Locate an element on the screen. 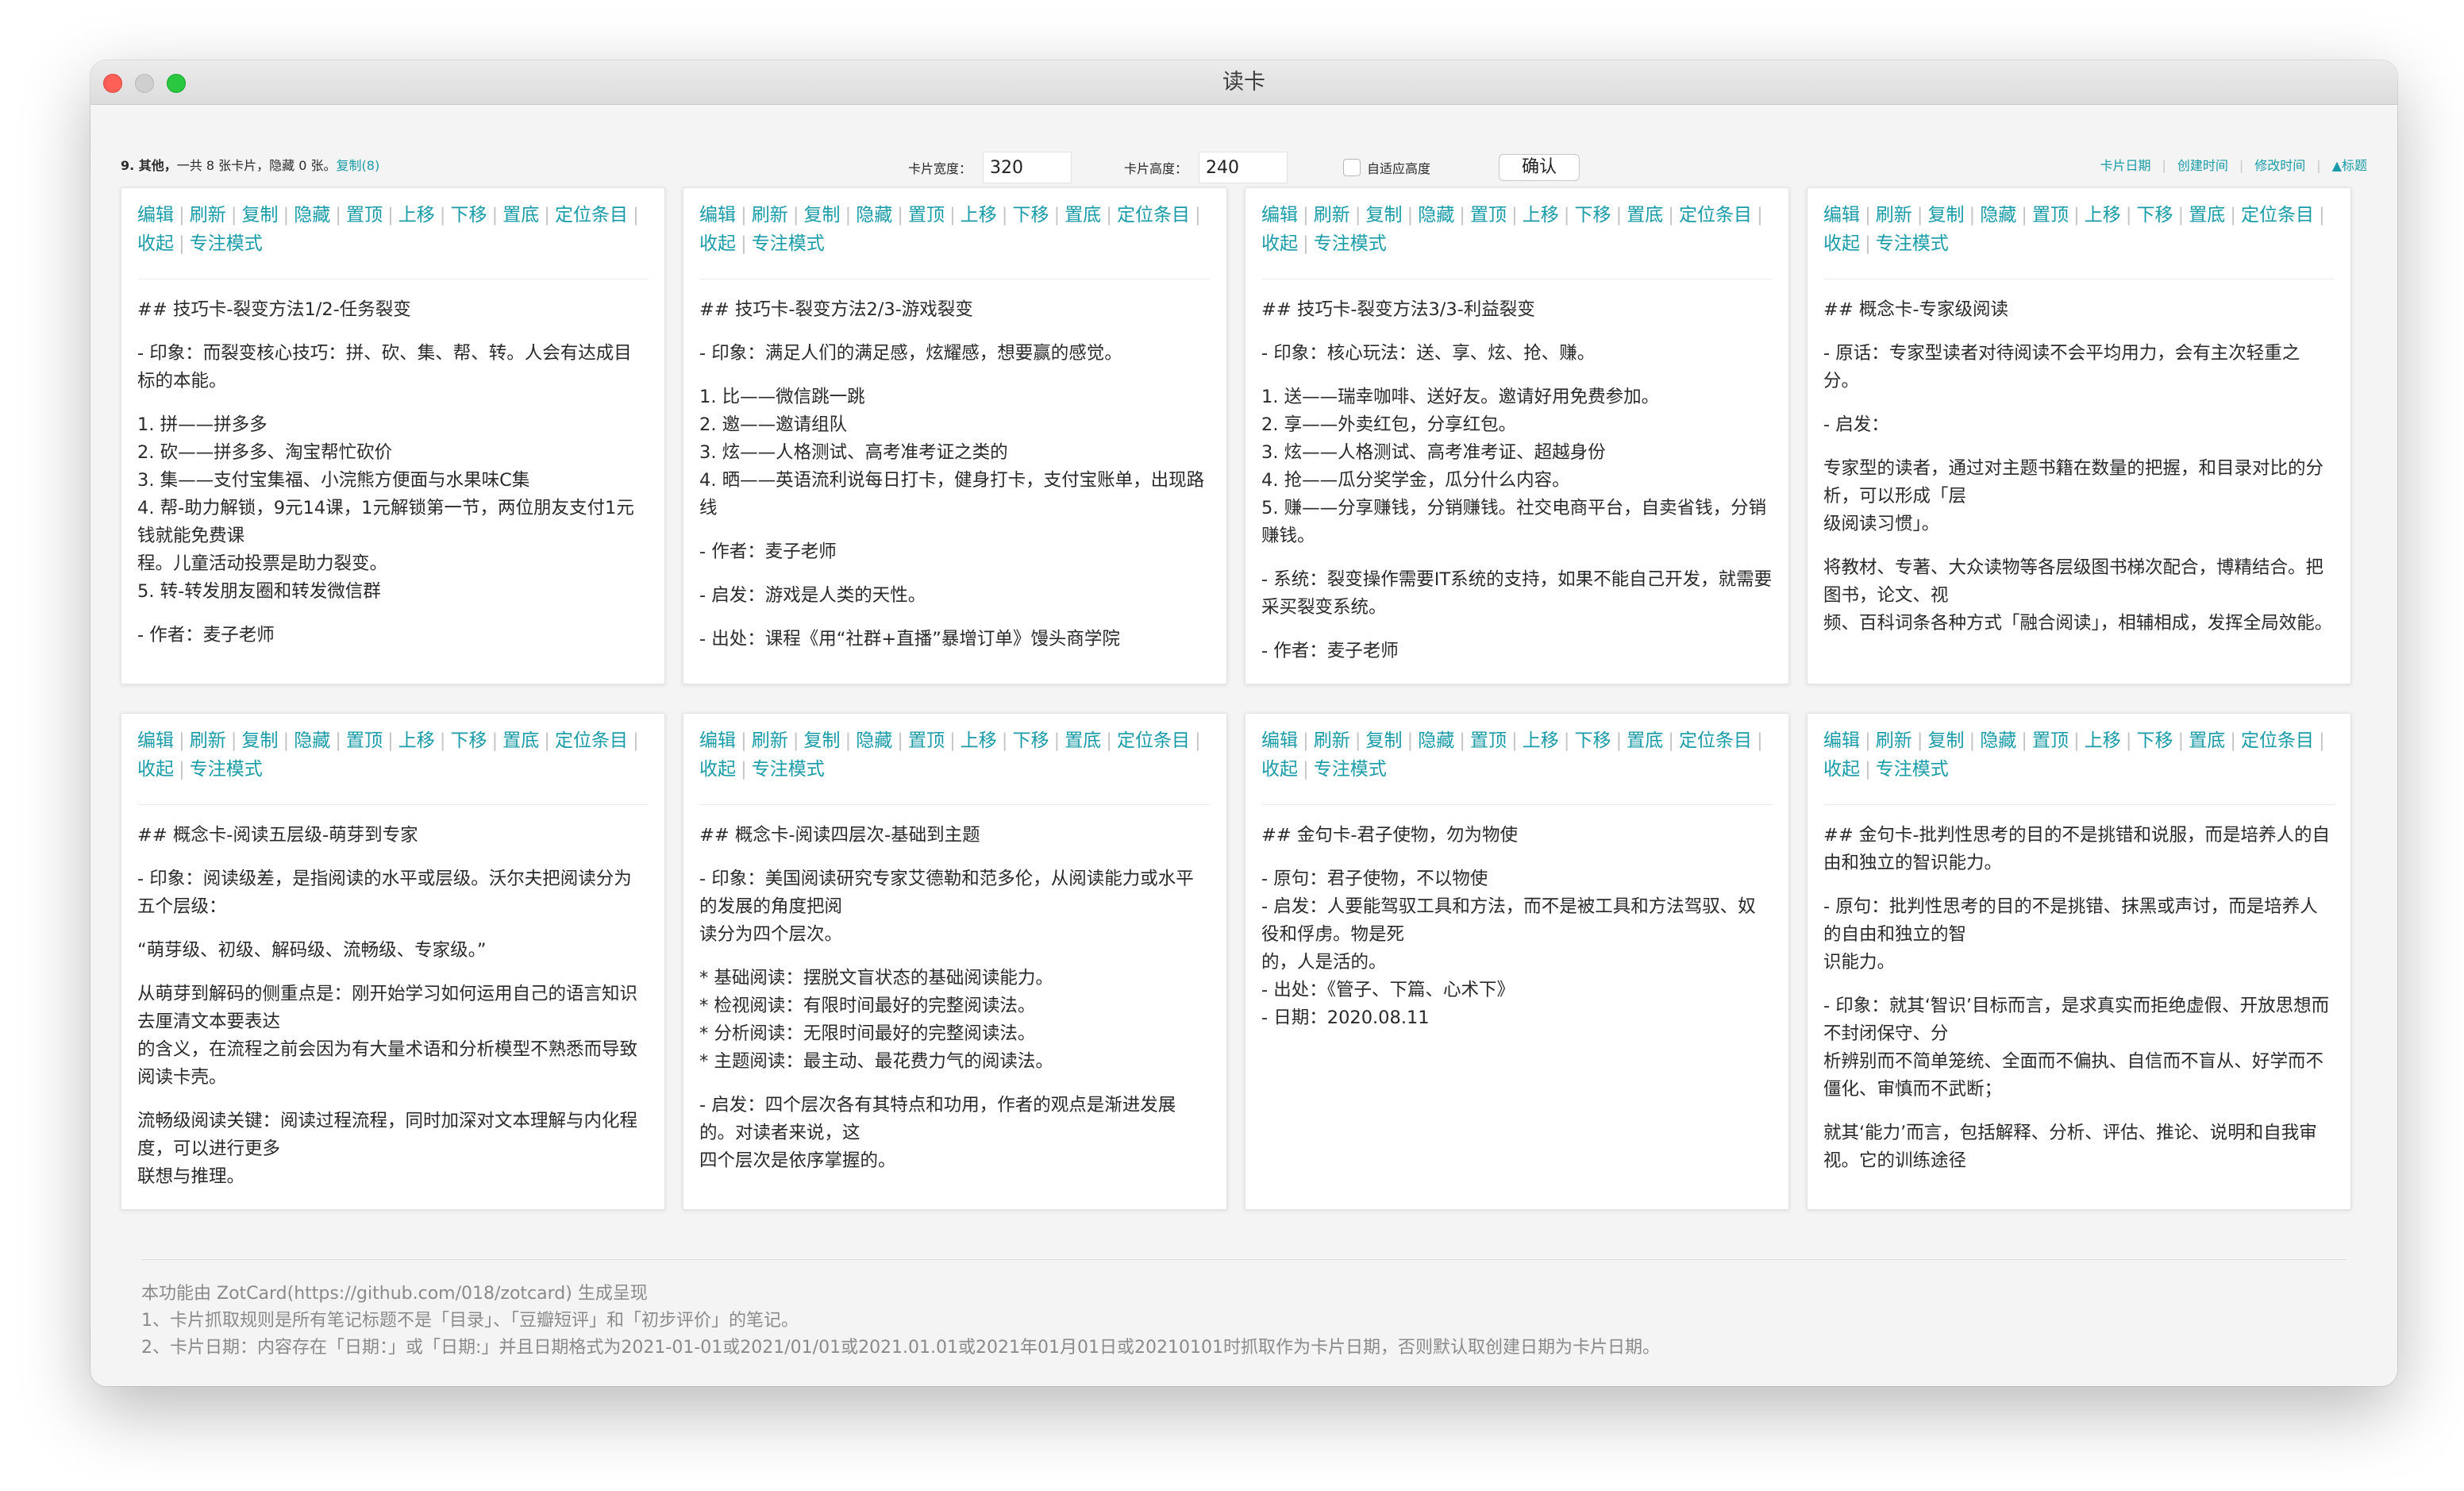 The height and width of the screenshot is (1491, 2464). confirm-button: 确认 is located at coordinates (1539, 167).